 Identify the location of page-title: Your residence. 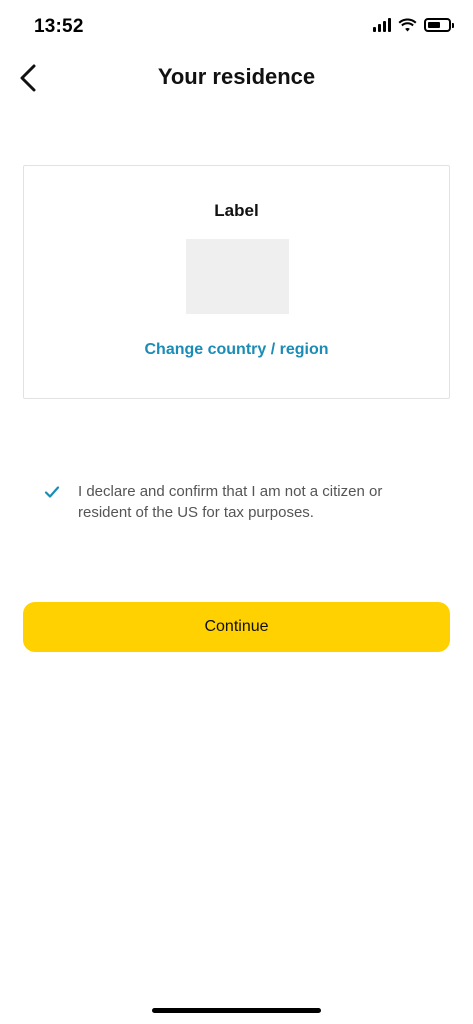
(236, 76).